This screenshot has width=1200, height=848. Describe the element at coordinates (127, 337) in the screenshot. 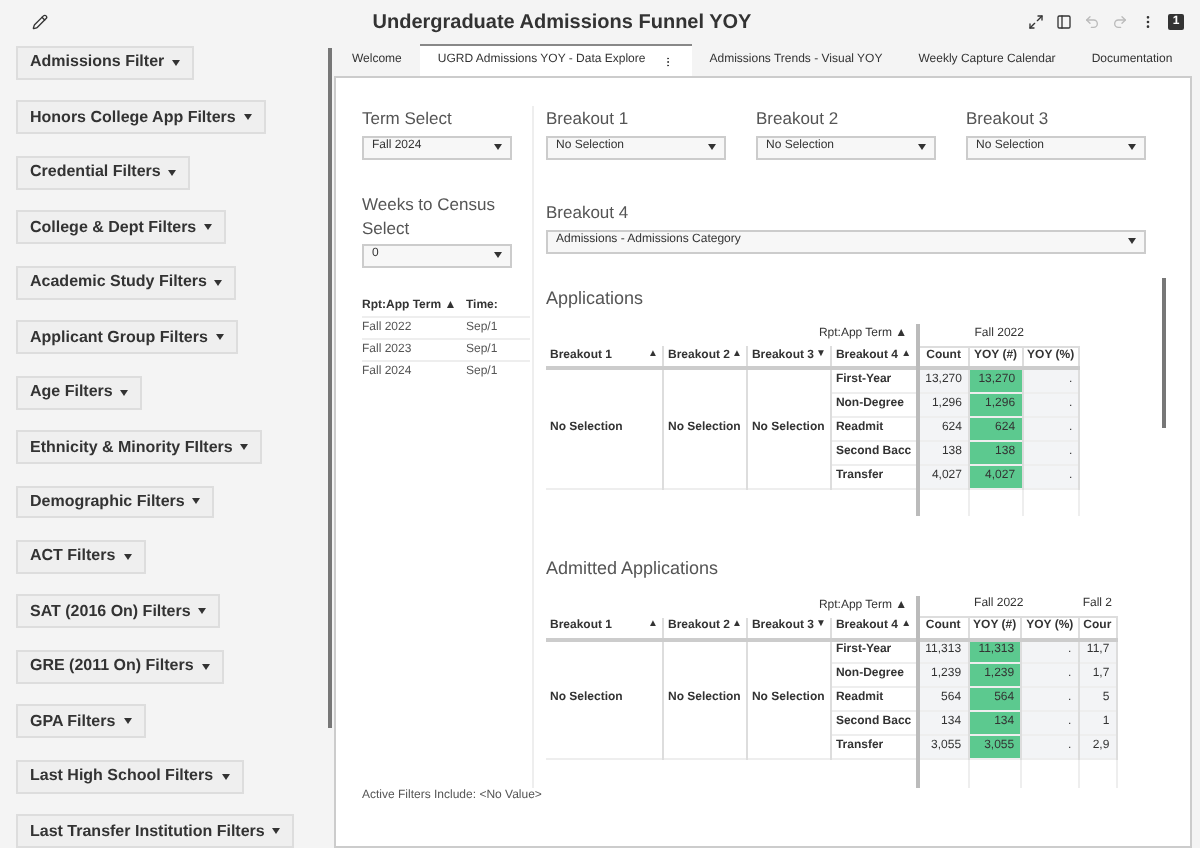

I see `filter-button: Applicant Group Filters` at that location.